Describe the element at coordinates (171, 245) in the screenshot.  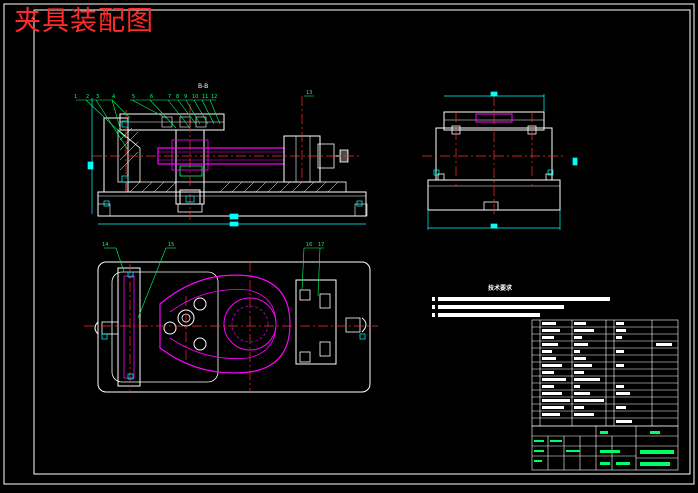
I see `leader-label: 15` at that location.